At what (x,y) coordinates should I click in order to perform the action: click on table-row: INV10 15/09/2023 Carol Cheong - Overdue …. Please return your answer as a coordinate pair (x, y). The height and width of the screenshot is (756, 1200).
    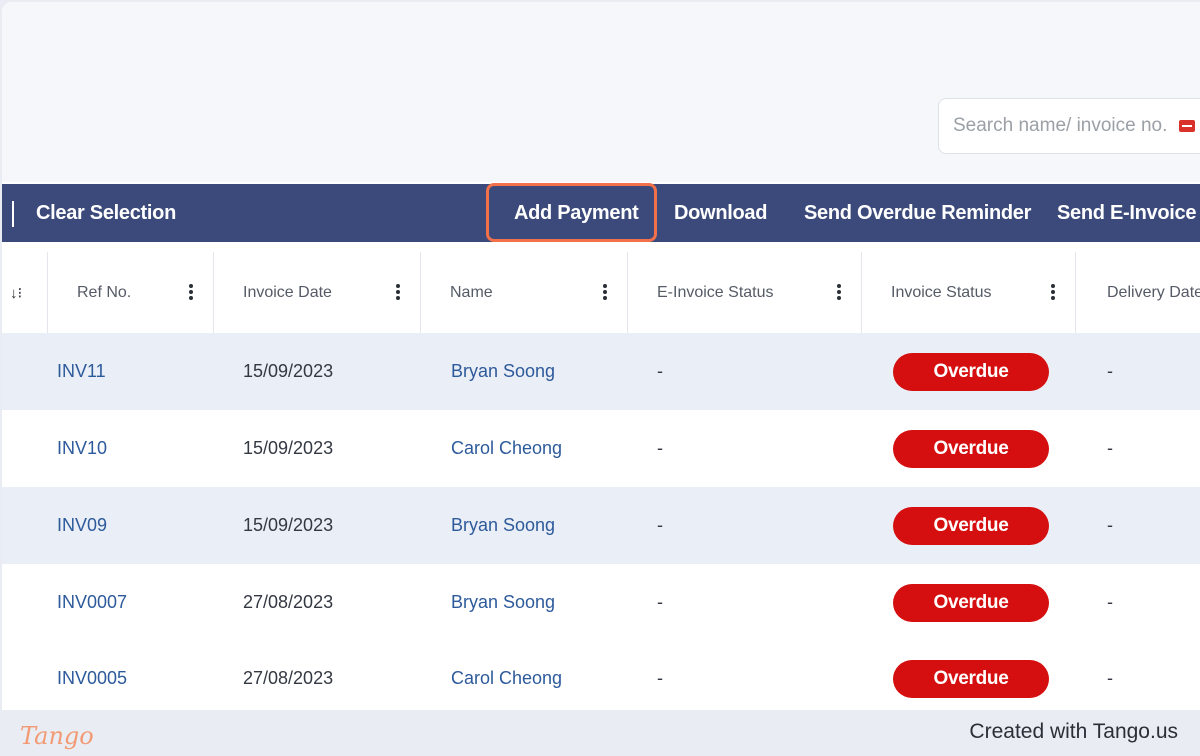
    Looking at the image, I should click on (601, 448).